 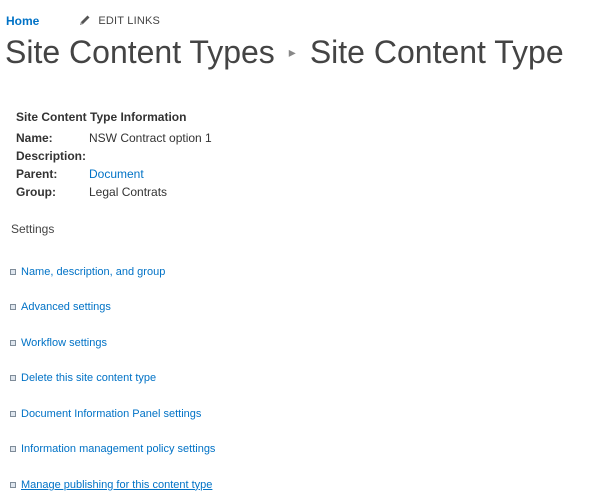 I want to click on settings-item: Name, description, and group, so click(x=112, y=272).